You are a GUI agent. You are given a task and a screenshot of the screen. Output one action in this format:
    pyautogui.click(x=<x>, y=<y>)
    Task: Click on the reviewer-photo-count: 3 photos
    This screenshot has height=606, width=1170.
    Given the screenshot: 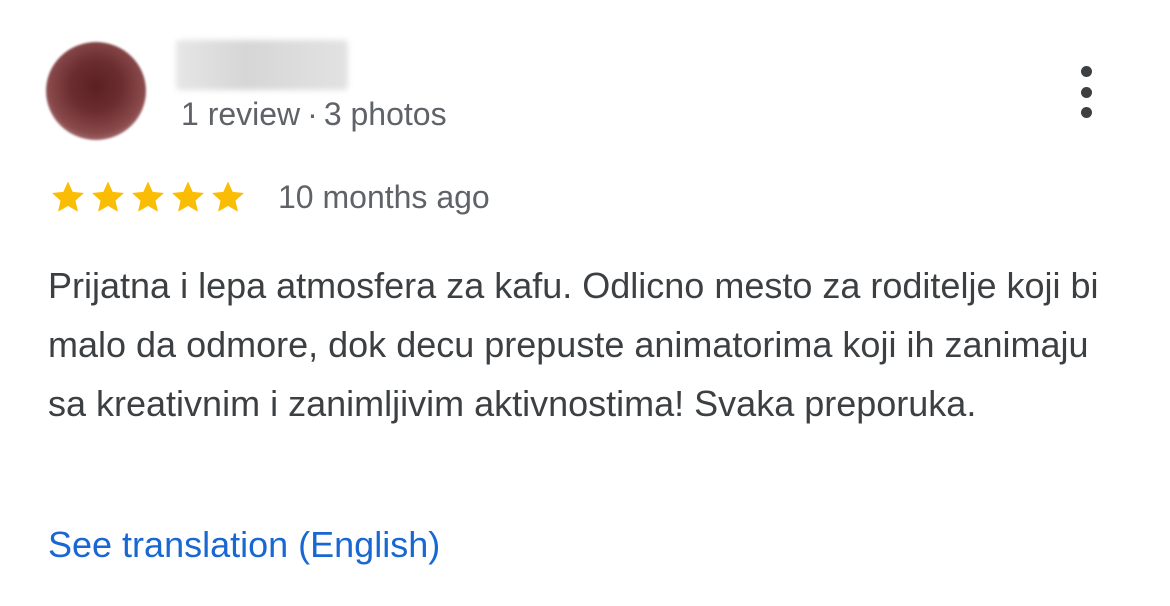 What is the action you would take?
    pyautogui.click(x=385, y=114)
    